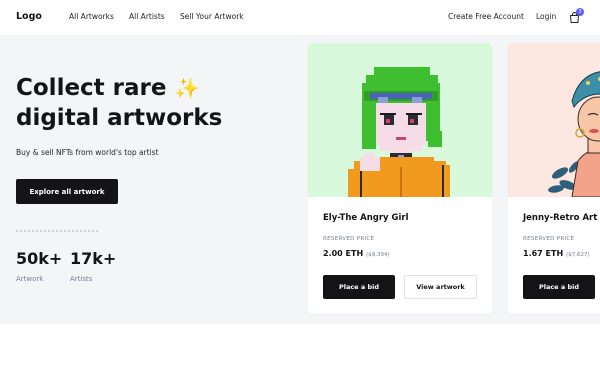 The width and height of the screenshot is (600, 384). Describe the element at coordinates (343, 253) in the screenshot. I see `price-eth: 2.00 ETH` at that location.